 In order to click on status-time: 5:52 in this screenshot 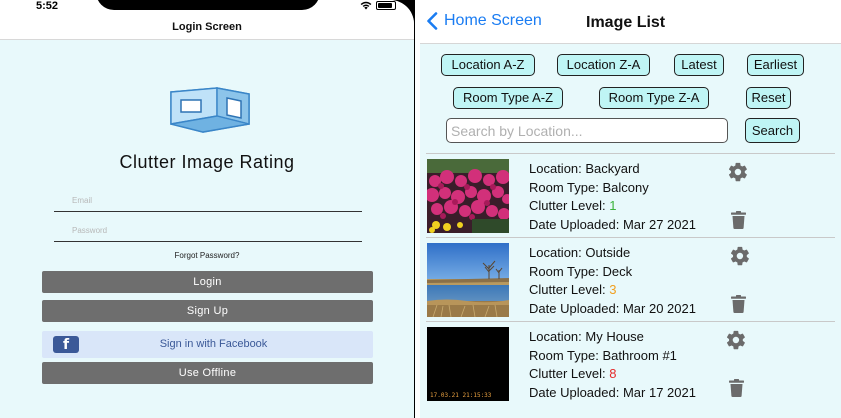, I will do `click(47, 6)`.